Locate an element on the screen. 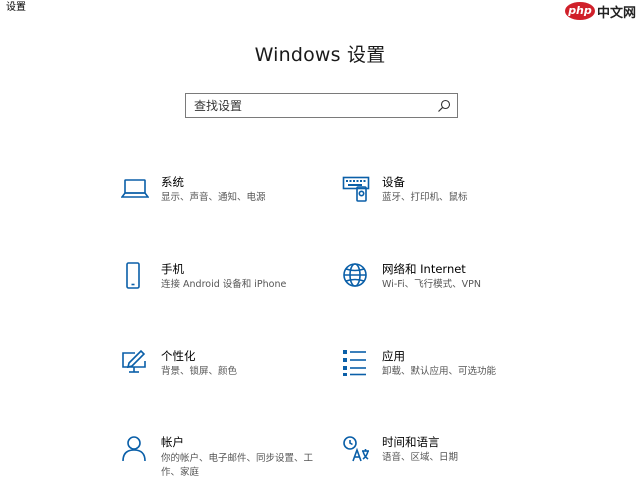 Image resolution: width=640 pixels, height=502 pixels. tile-description: 卸载、默认应用、可选功能 is located at coordinates (439, 371).